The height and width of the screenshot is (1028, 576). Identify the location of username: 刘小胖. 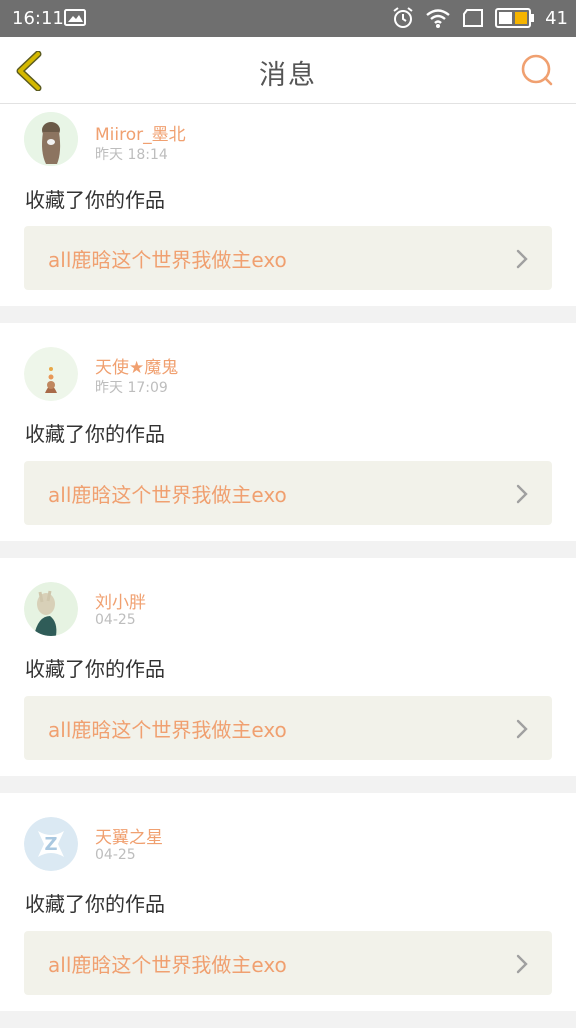
(120, 600).